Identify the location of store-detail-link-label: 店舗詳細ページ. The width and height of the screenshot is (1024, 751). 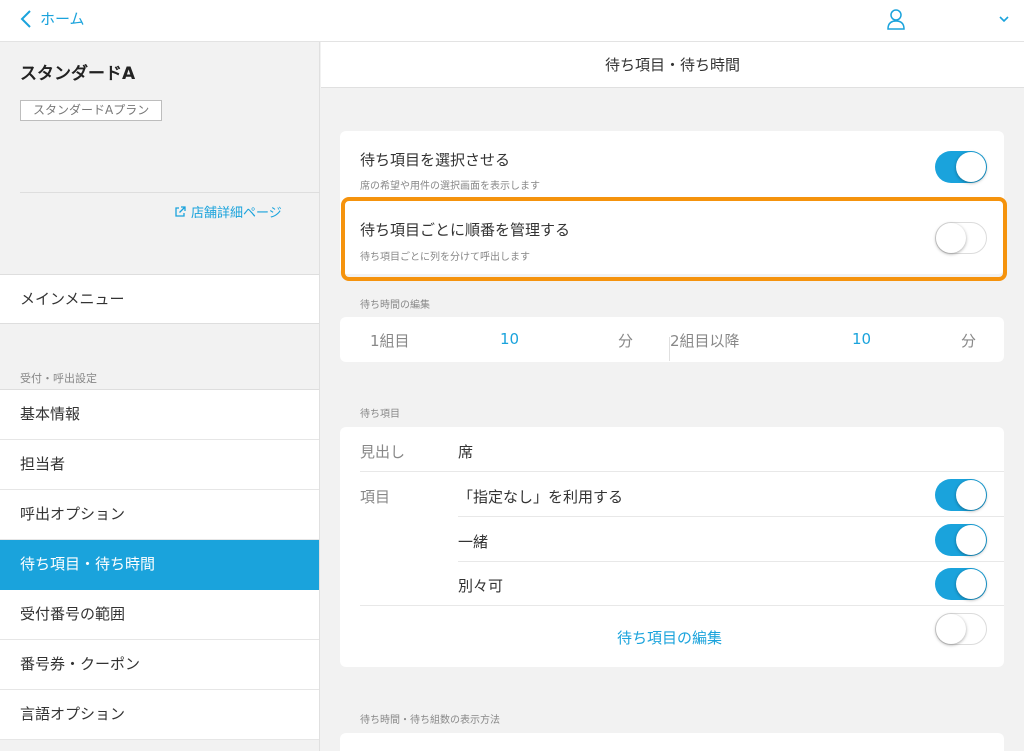
(236, 213).